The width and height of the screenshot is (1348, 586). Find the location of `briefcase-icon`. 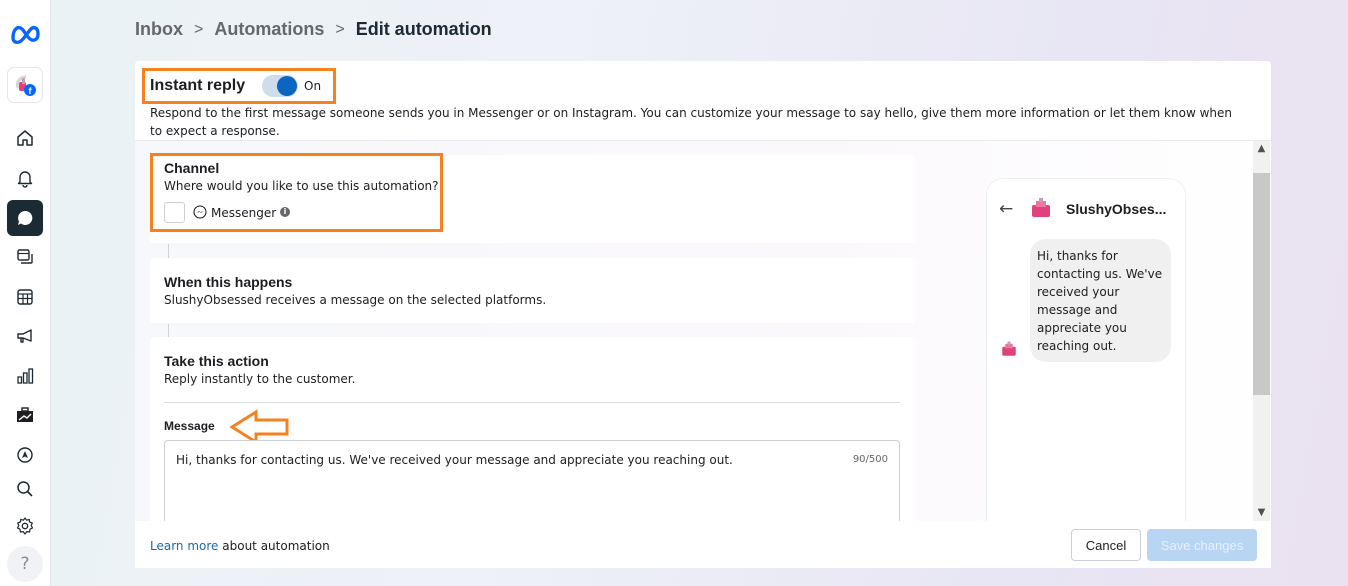

briefcase-icon is located at coordinates (25, 414).